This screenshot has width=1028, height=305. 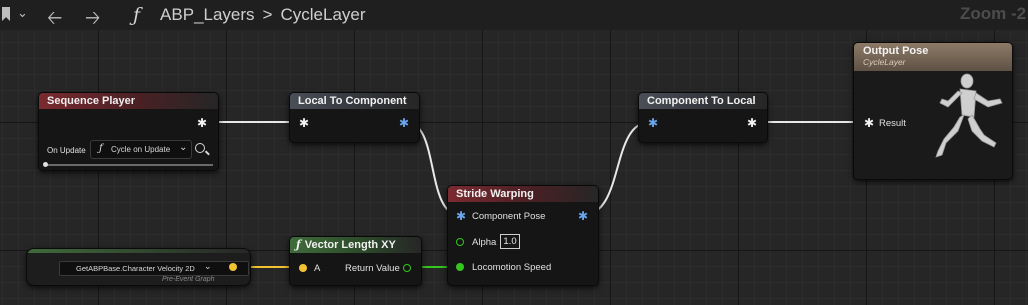 I want to click on vector-length-xy-node: ƒ Vector Length XY A Return Value, so click(x=355, y=261).